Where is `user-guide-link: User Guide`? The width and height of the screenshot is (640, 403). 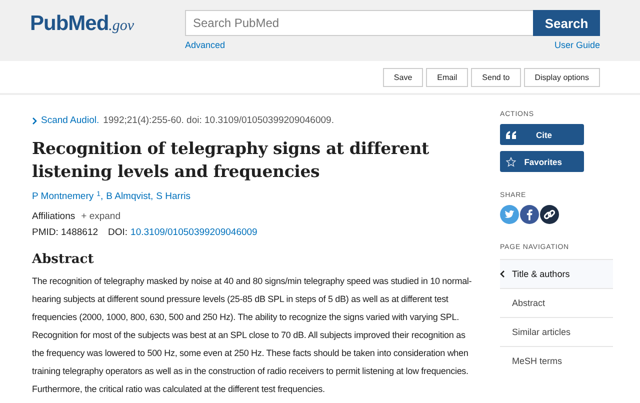 user-guide-link: User Guide is located at coordinates (577, 45).